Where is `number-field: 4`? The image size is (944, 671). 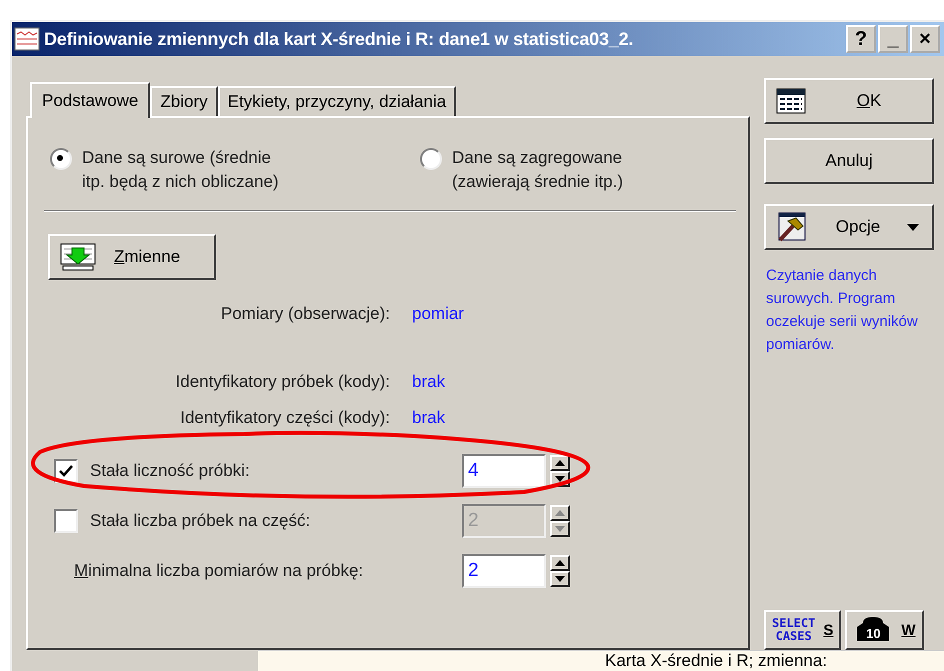
number-field: 4 is located at coordinates (504, 471).